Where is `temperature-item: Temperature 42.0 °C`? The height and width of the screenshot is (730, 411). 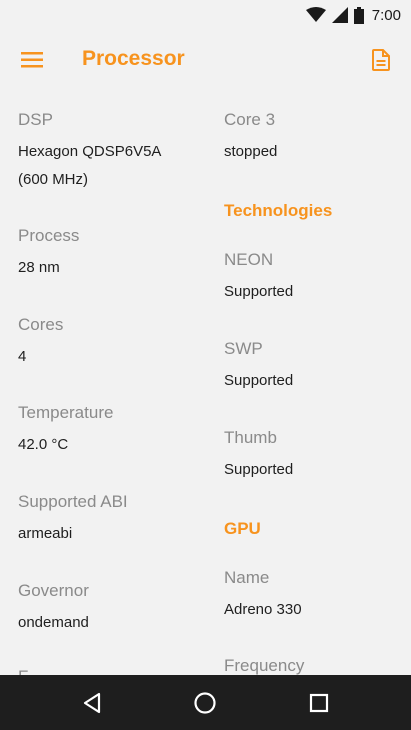 temperature-item: Temperature 42.0 °C is located at coordinates (113, 430).